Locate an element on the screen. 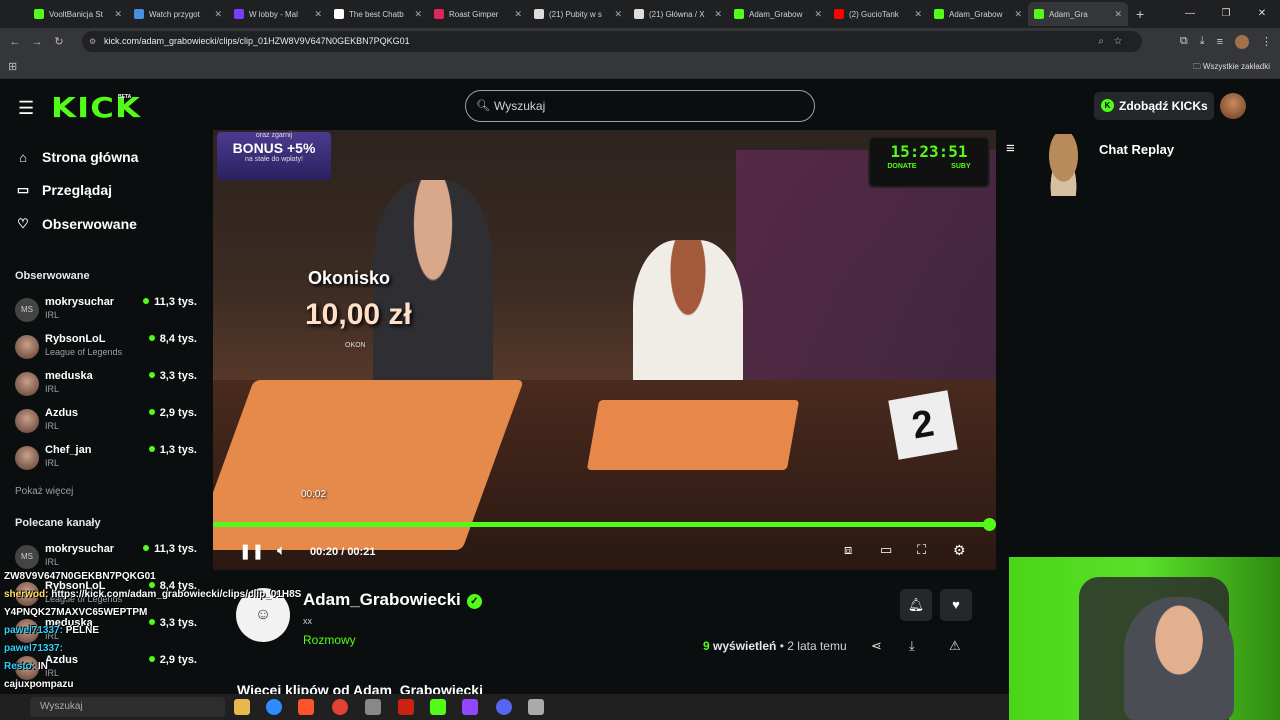 Image resolution: width=1280 pixels, height=720 pixels. apps-grid-icon: ⊞ is located at coordinates (12, 66).